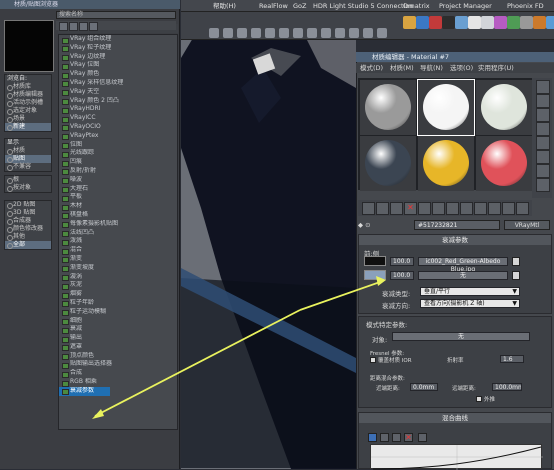  I want to click on map-item: 渐变, so click(118, 259).